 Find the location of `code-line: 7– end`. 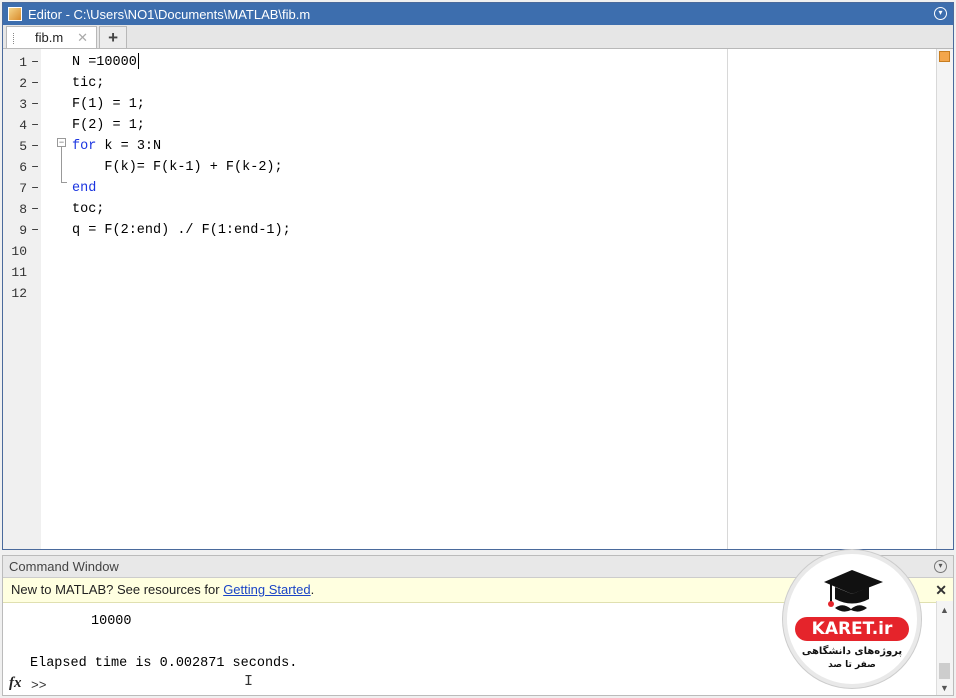

code-line: 7– end is located at coordinates (363, 188).